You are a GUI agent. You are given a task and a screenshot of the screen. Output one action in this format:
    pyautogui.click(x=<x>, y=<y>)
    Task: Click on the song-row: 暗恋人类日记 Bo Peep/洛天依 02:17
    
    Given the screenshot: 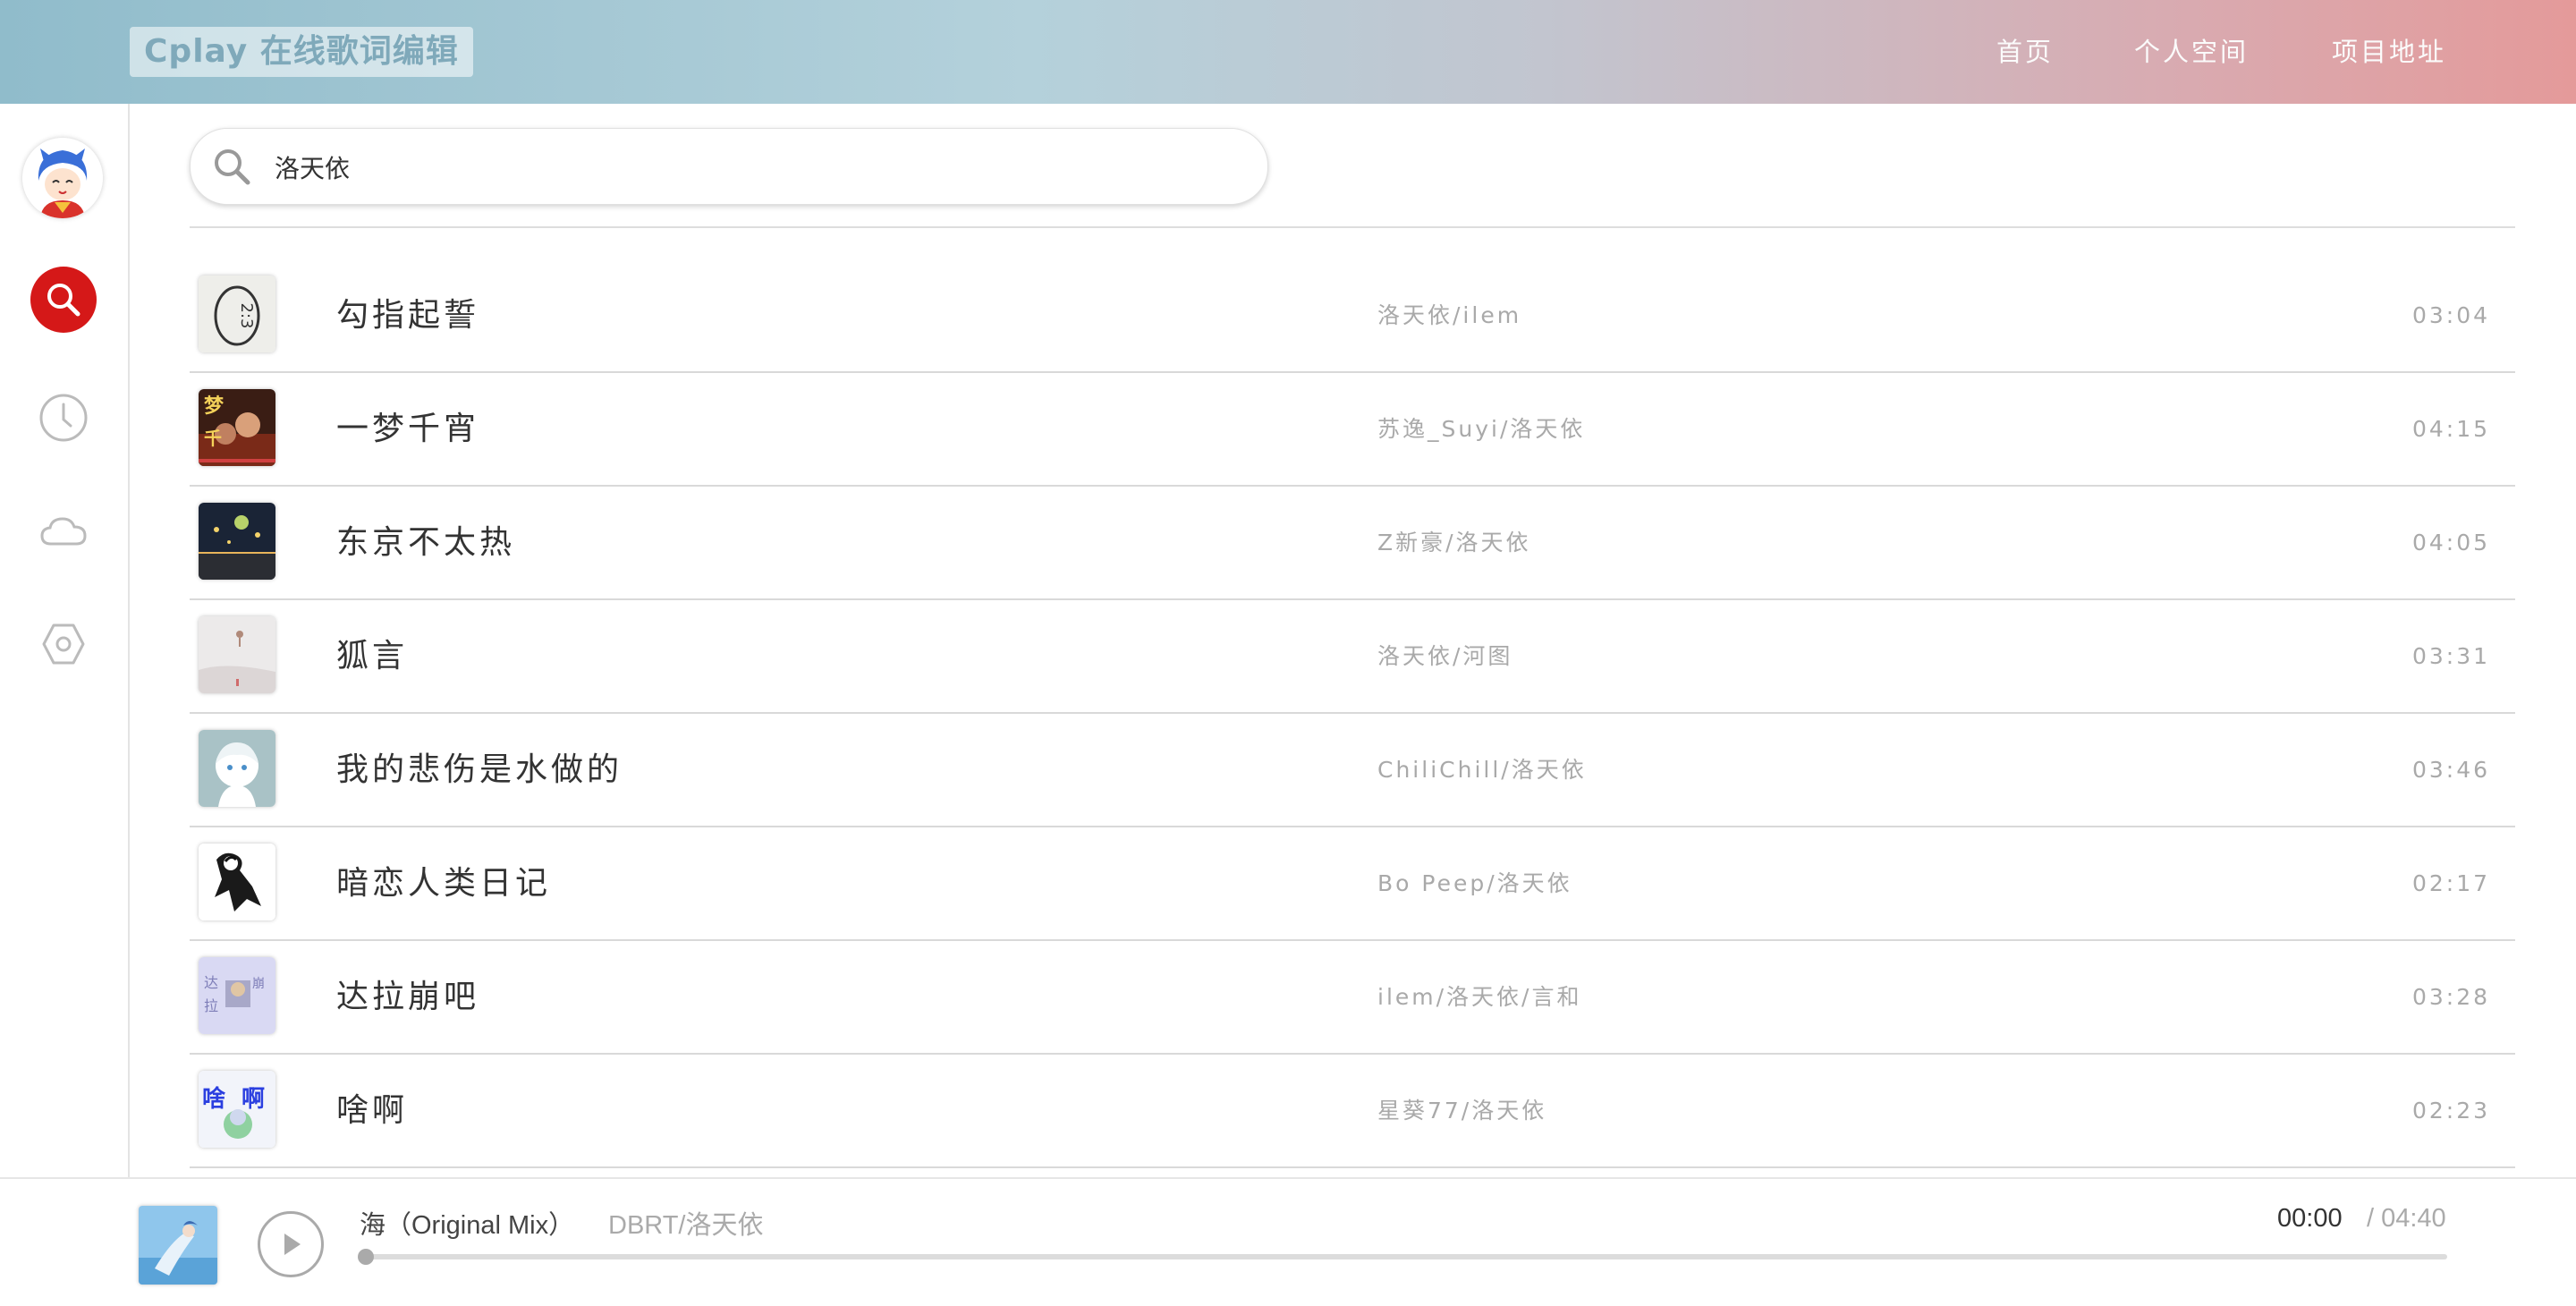 What is the action you would take?
    pyautogui.click(x=1352, y=884)
    